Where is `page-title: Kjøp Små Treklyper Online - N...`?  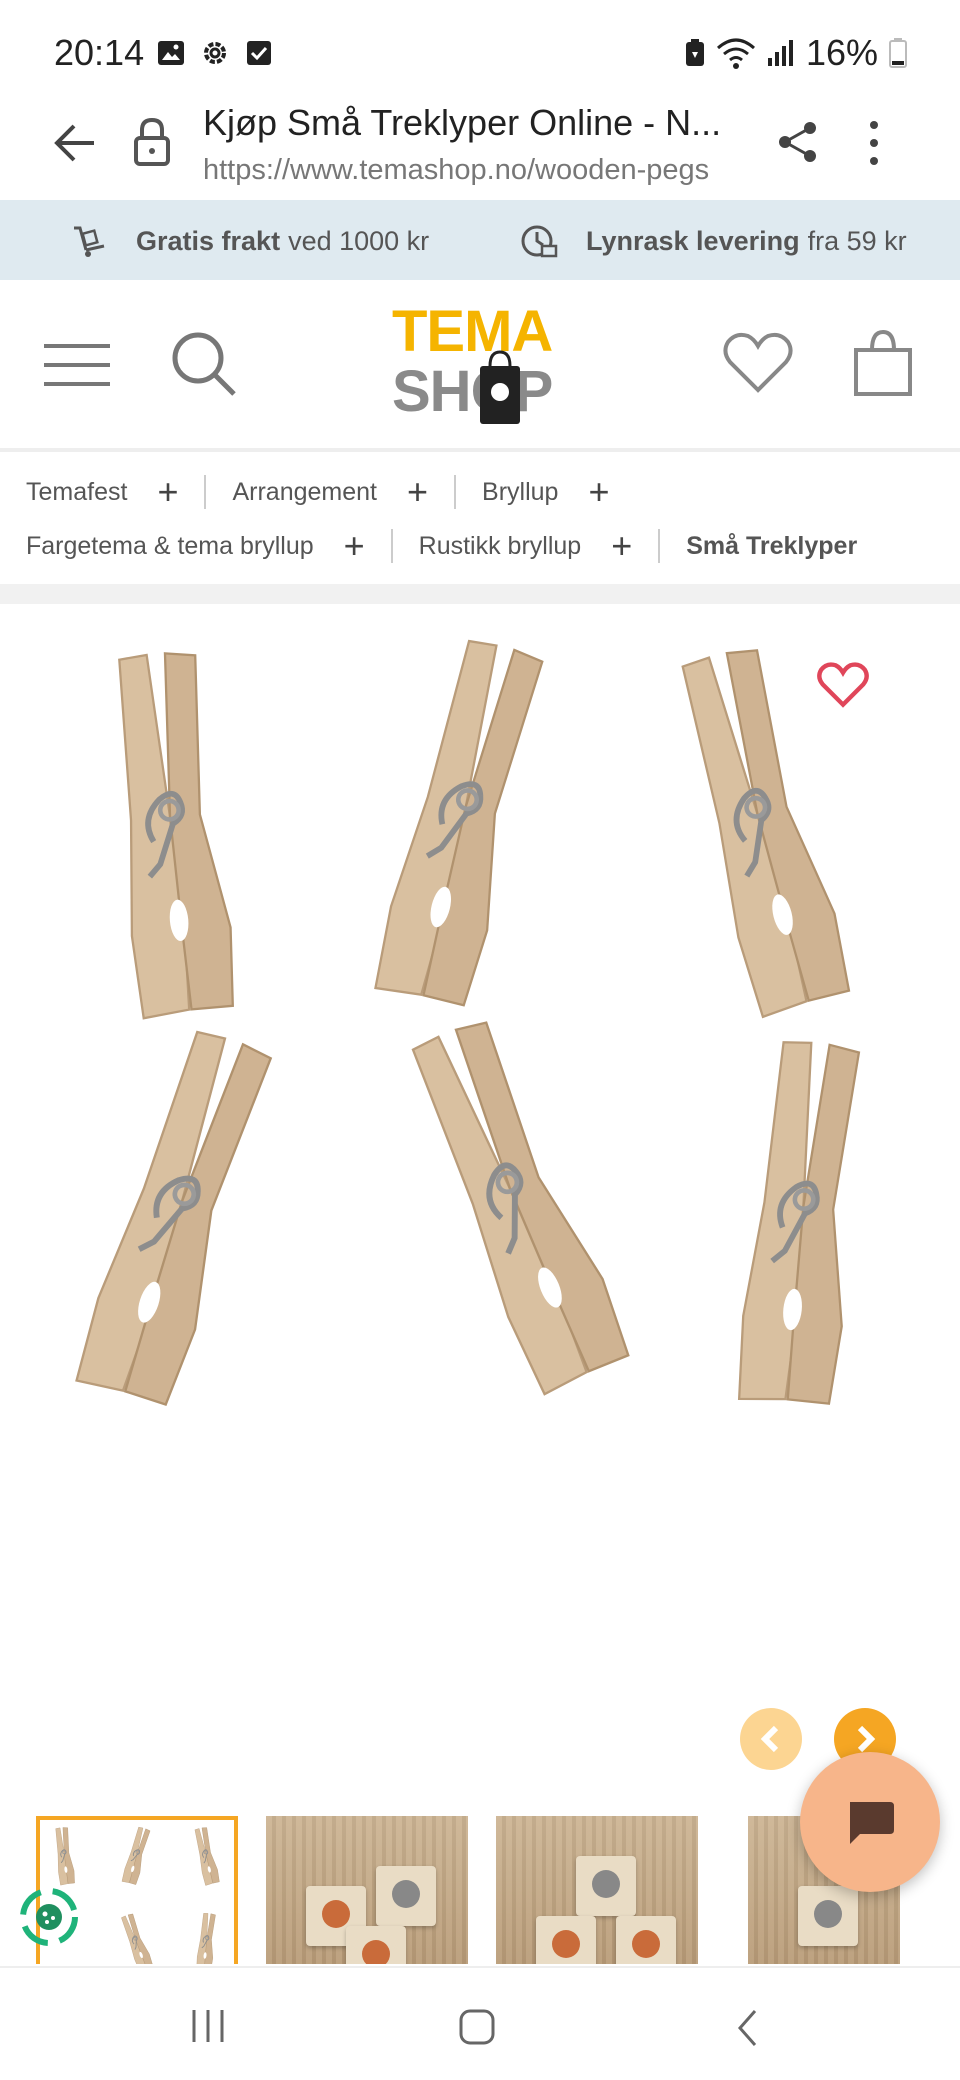 page-title: Kjøp Små Treklyper Online - N... is located at coordinates (473, 123).